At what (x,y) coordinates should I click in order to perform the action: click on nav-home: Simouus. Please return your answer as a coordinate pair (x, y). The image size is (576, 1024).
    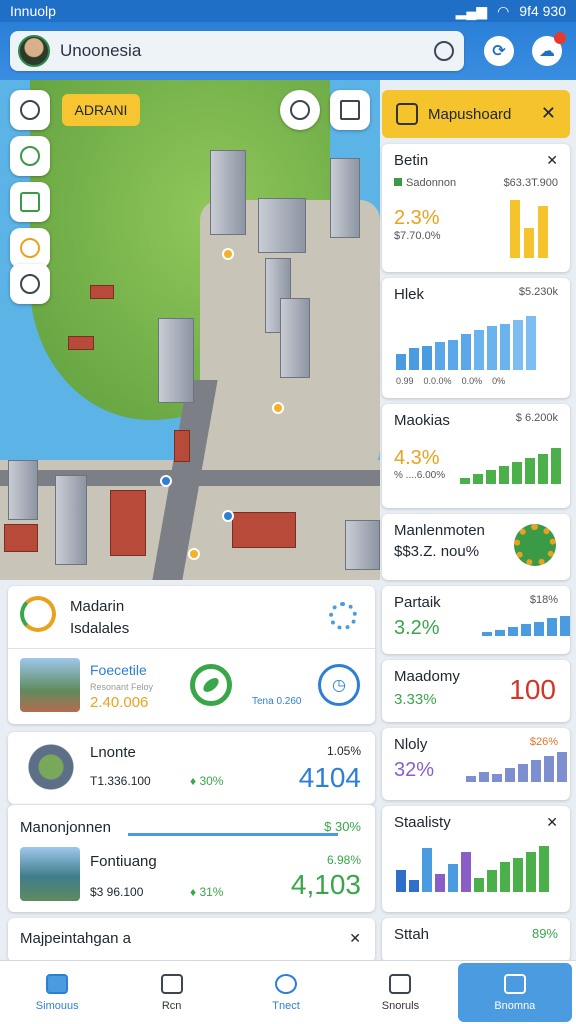
    Looking at the image, I should click on (57, 992).